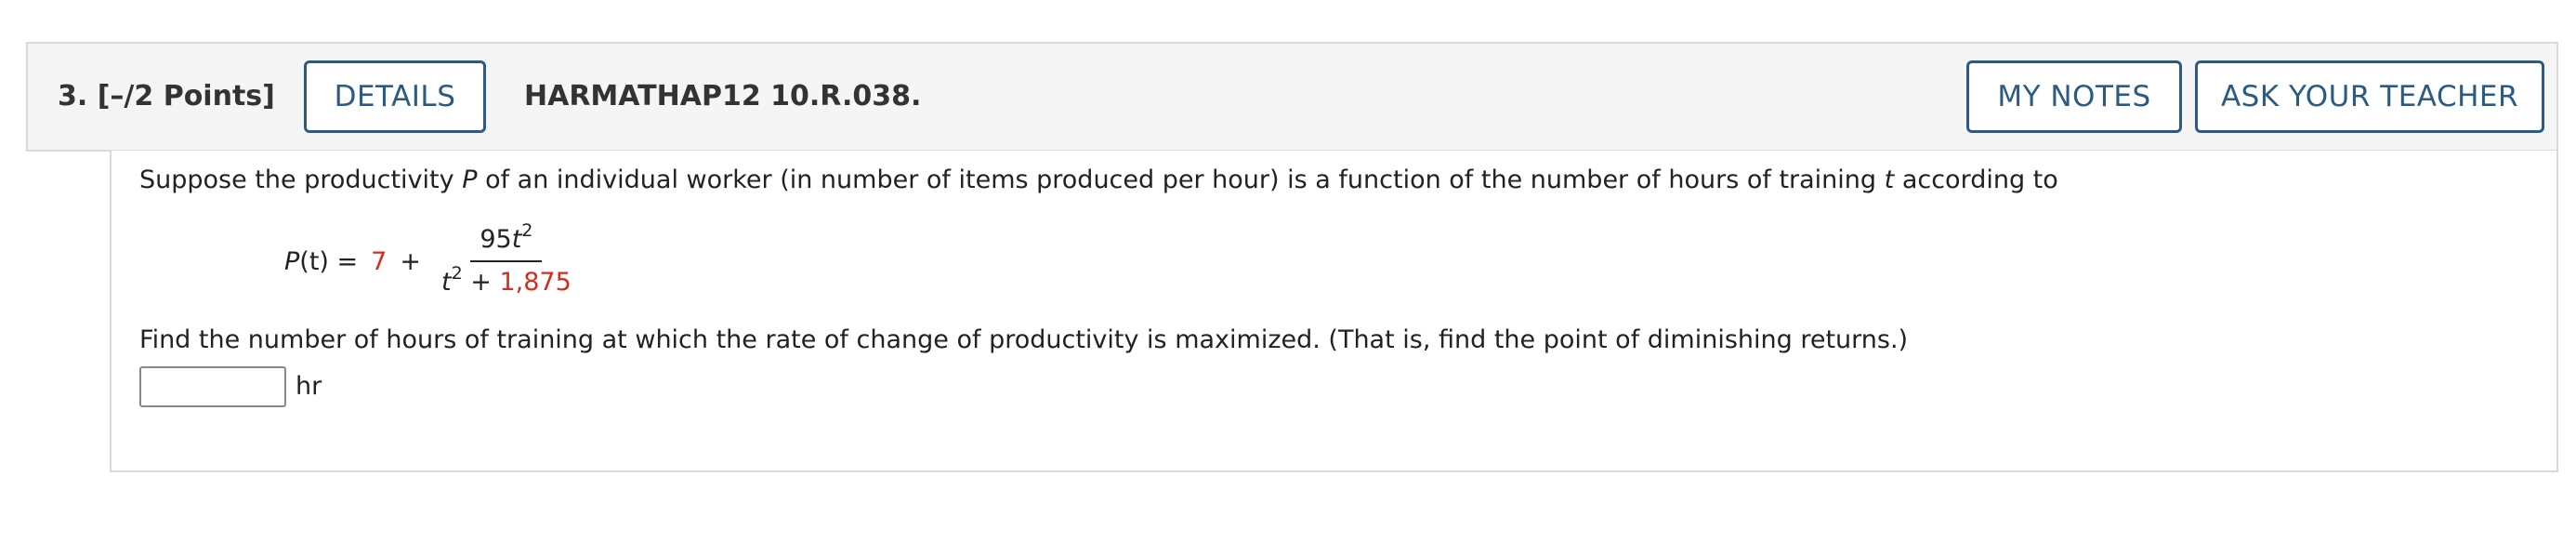 This screenshot has width=2576, height=543. I want to click on fraction-numerator: 95t2, so click(506, 241).